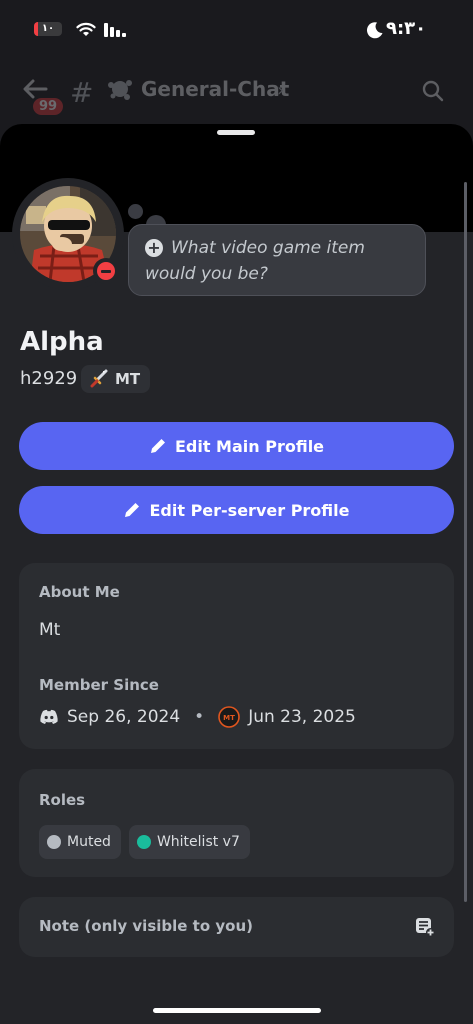  I want to click on roles-label: Roles, so click(62, 800).